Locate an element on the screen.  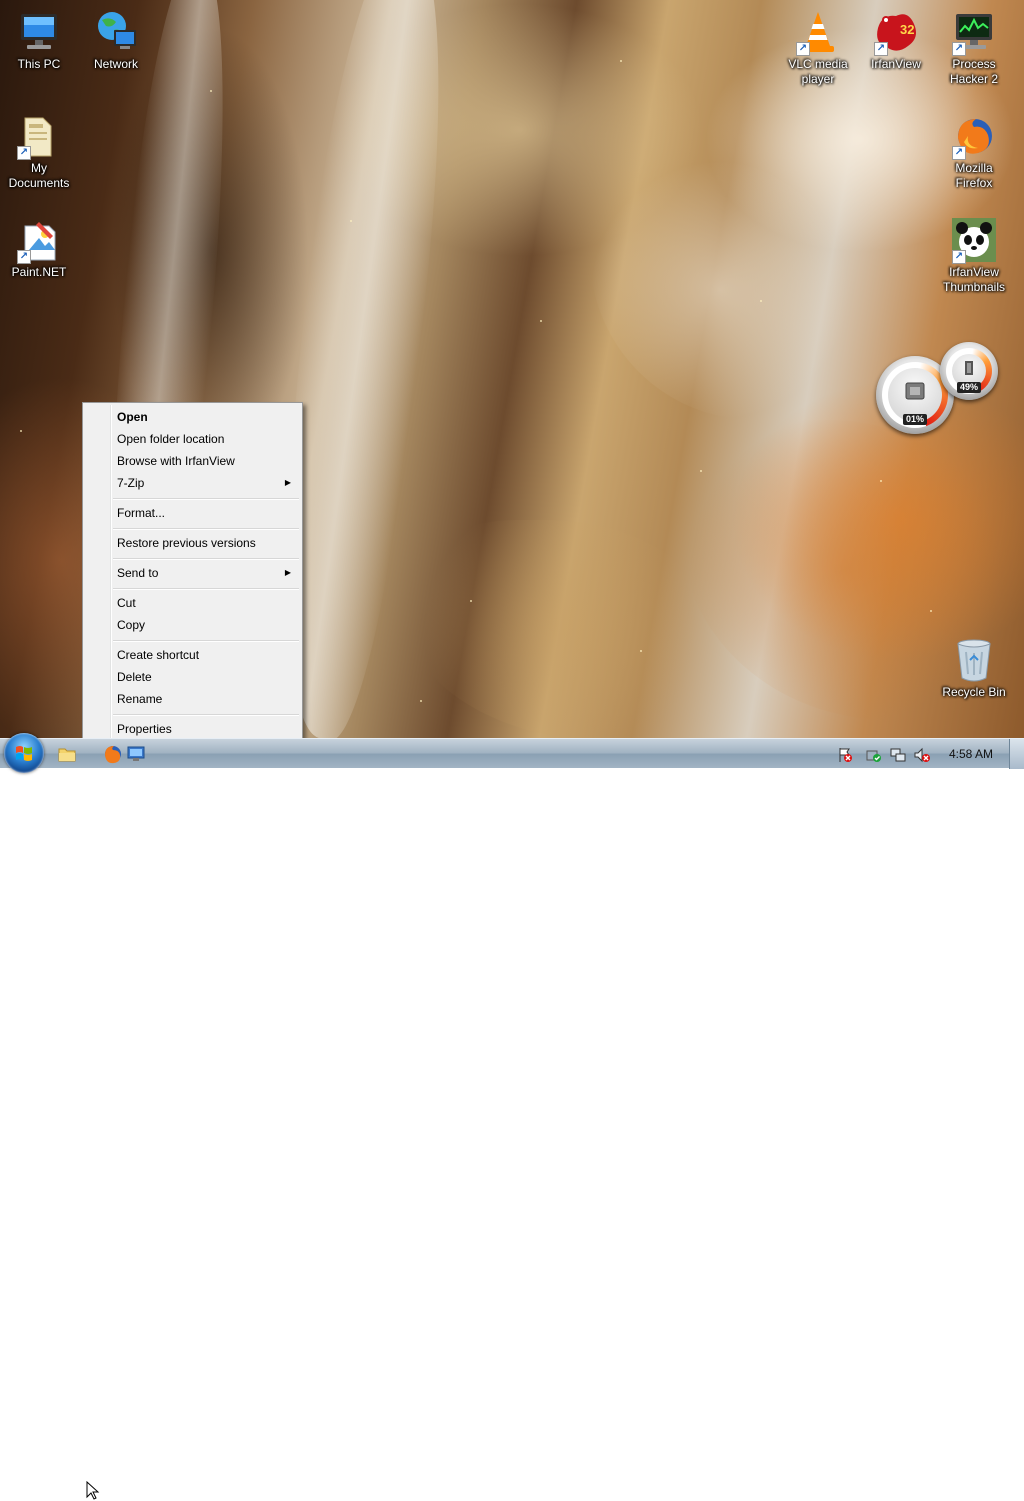
desktop-icon-network: Network is located at coordinates (116, 40).